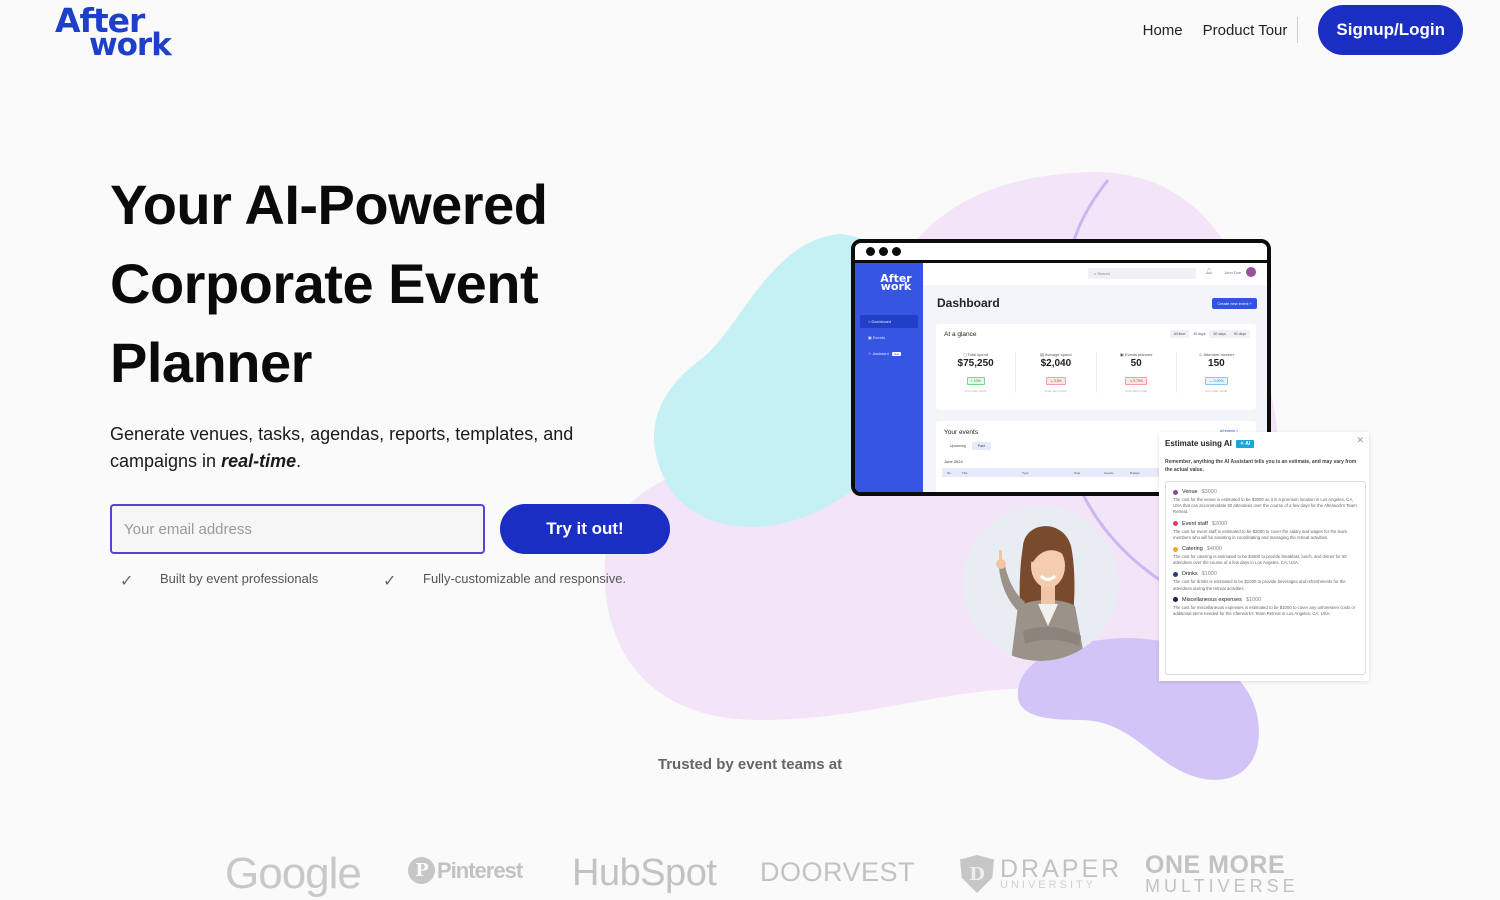 This screenshot has width=1500, height=900. I want to click on stat-value: $75,250, so click(975, 363).